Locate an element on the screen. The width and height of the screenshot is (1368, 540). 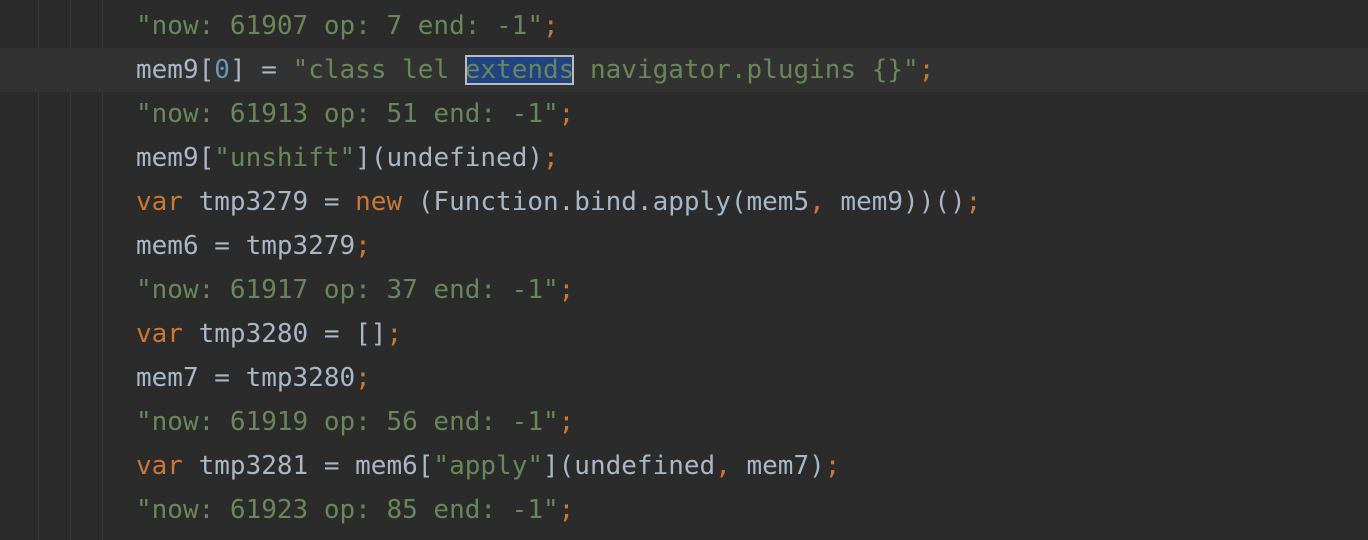
code-token: mem9))() is located at coordinates (895, 202).